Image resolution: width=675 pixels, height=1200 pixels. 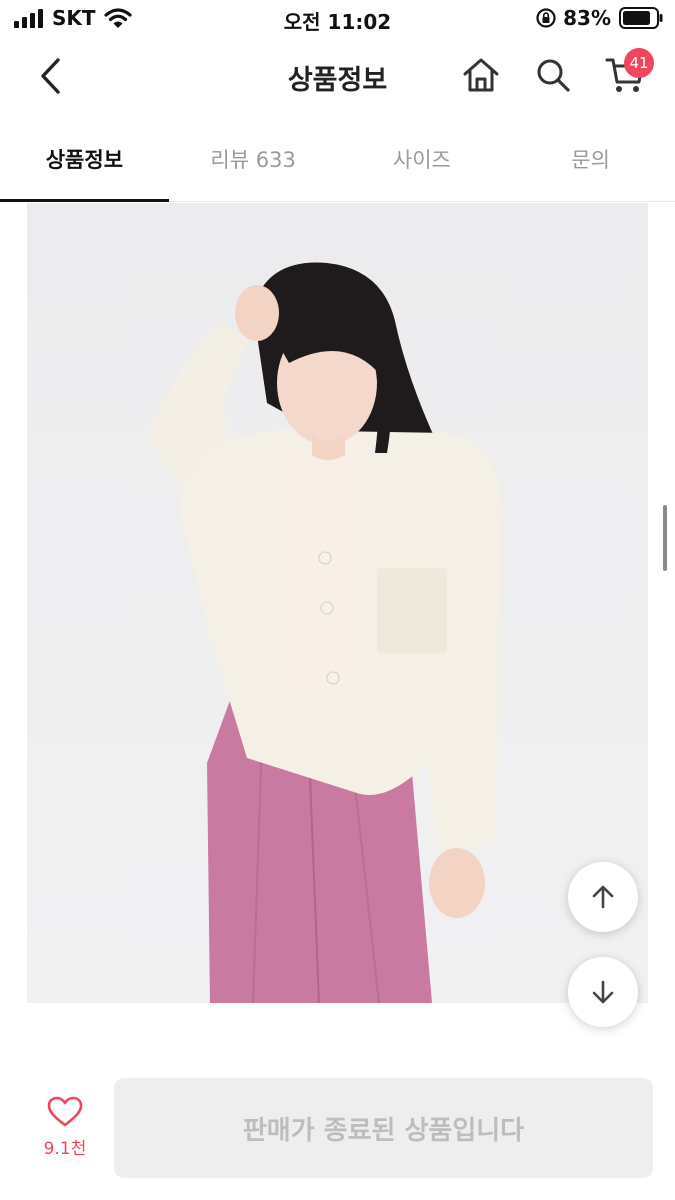 I want to click on status-left: SKT, so click(x=73, y=18).